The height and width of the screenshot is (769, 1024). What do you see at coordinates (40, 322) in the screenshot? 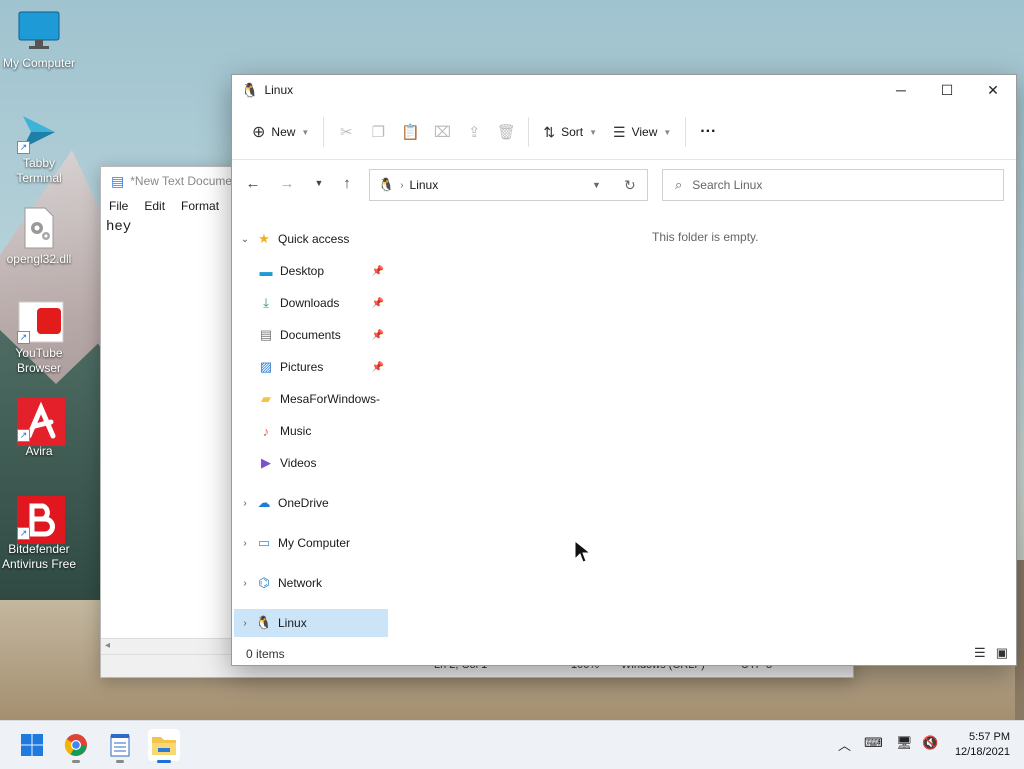
I see `youtube-icon: ↗` at bounding box center [40, 322].